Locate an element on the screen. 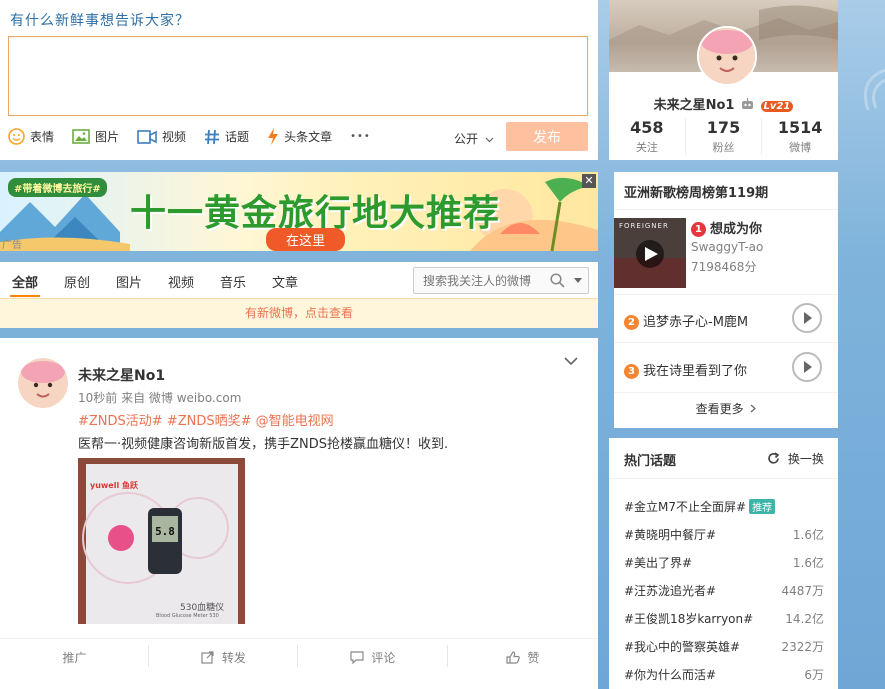 This screenshot has height=689, width=885. rank-badge: 2 is located at coordinates (631, 322).